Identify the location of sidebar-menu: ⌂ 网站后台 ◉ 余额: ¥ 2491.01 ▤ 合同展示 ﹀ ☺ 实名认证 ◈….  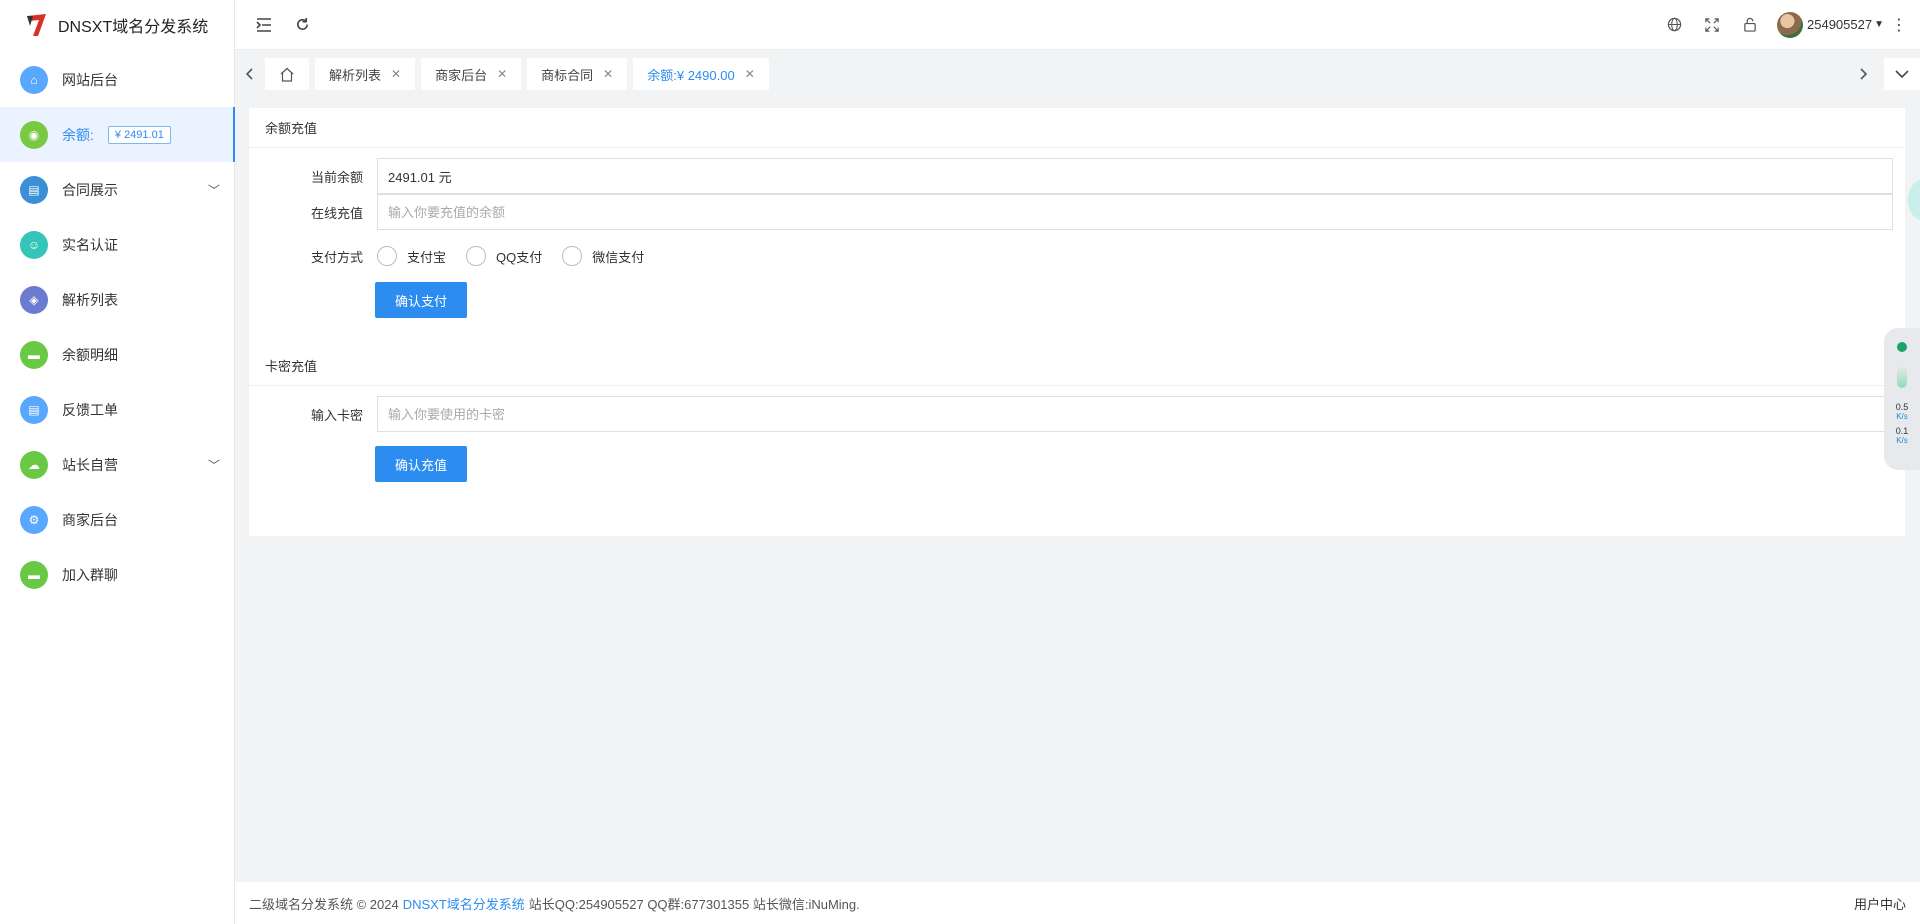
(117, 327).